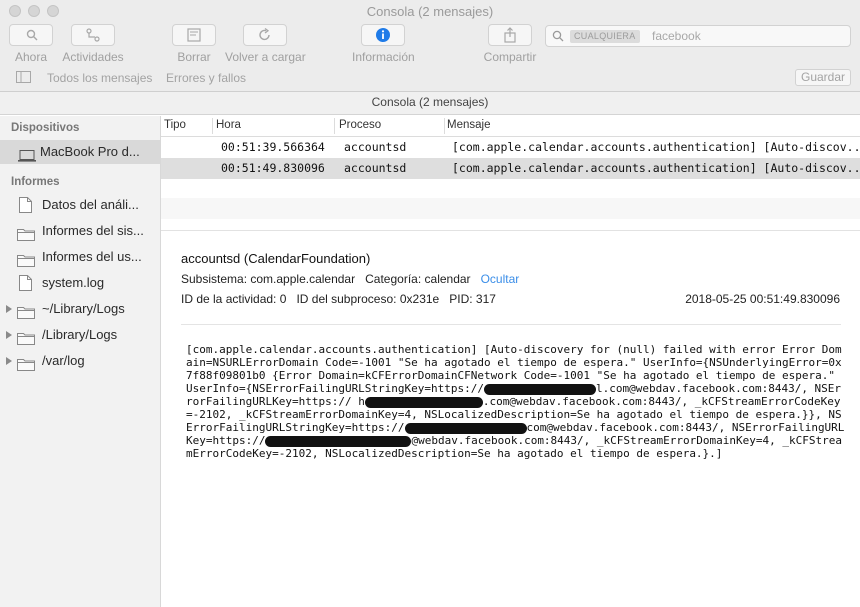 The height and width of the screenshot is (607, 860). What do you see at coordinates (605, 36) in the screenshot?
I see `search-scope-token: CUALQUIERA` at bounding box center [605, 36].